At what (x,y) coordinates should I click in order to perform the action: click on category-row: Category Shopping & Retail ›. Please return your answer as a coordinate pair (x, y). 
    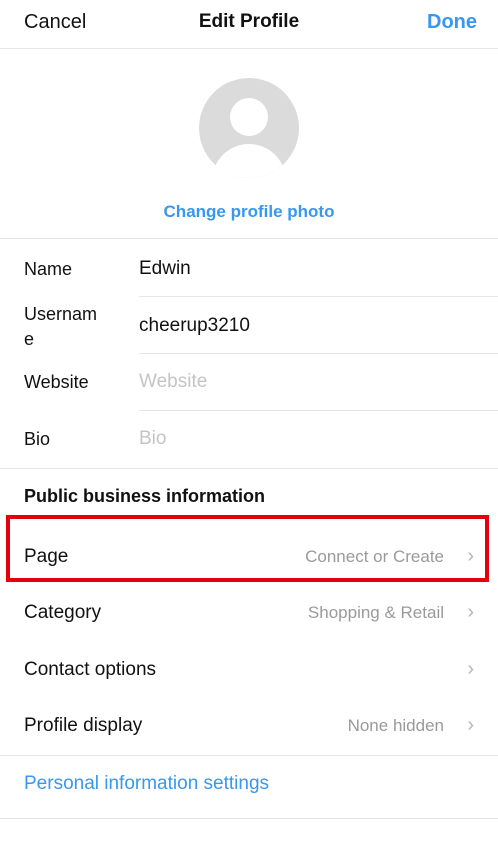
    Looking at the image, I should click on (249, 613).